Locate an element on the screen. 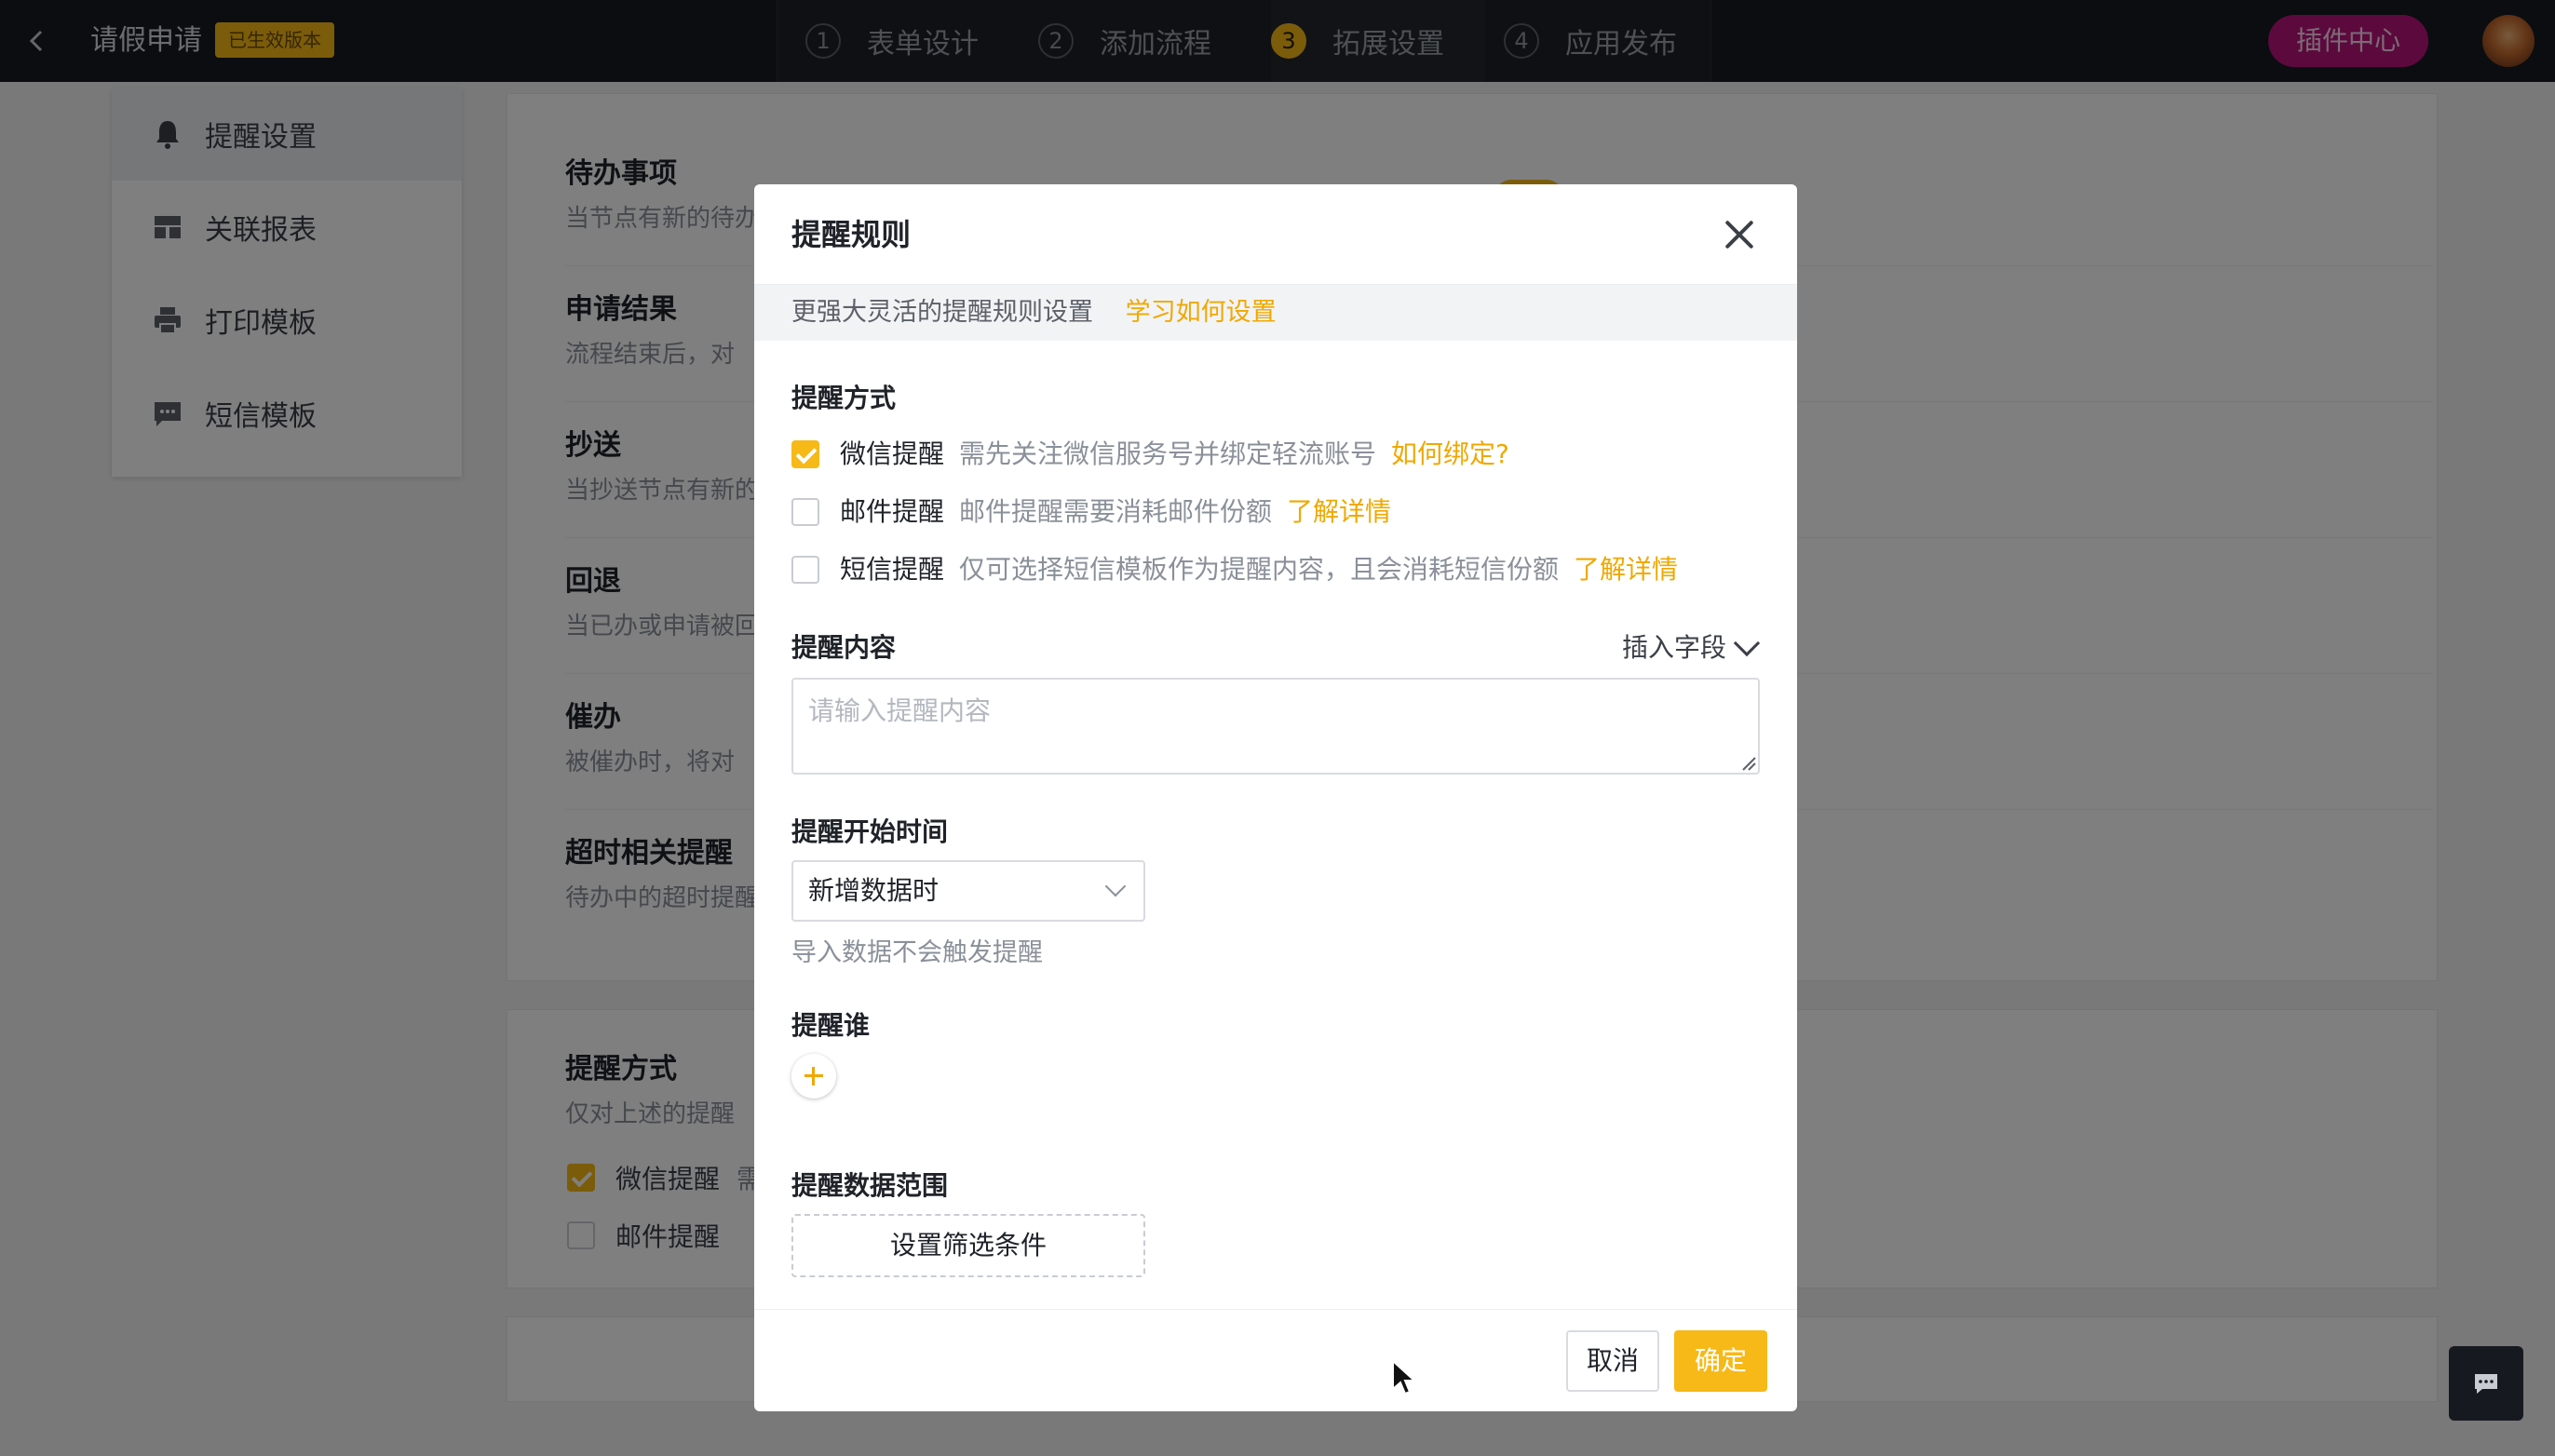 This screenshot has width=2555, height=1456. wechat-option: 微信提醒 需先关注微信服务号并绑定轻流账号 如何绑定? is located at coordinates (1150, 454).